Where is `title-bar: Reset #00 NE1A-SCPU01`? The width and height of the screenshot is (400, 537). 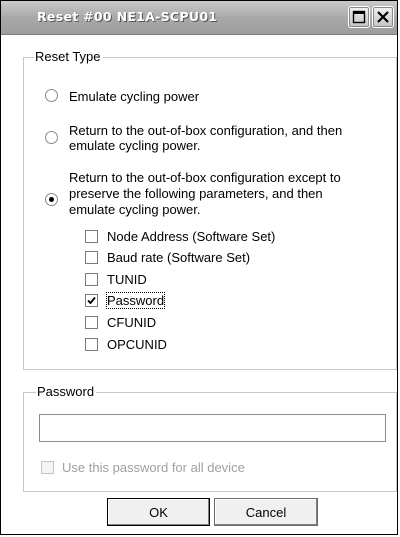
title-bar: Reset #00 NE1A-SCPU01 is located at coordinates (199, 18).